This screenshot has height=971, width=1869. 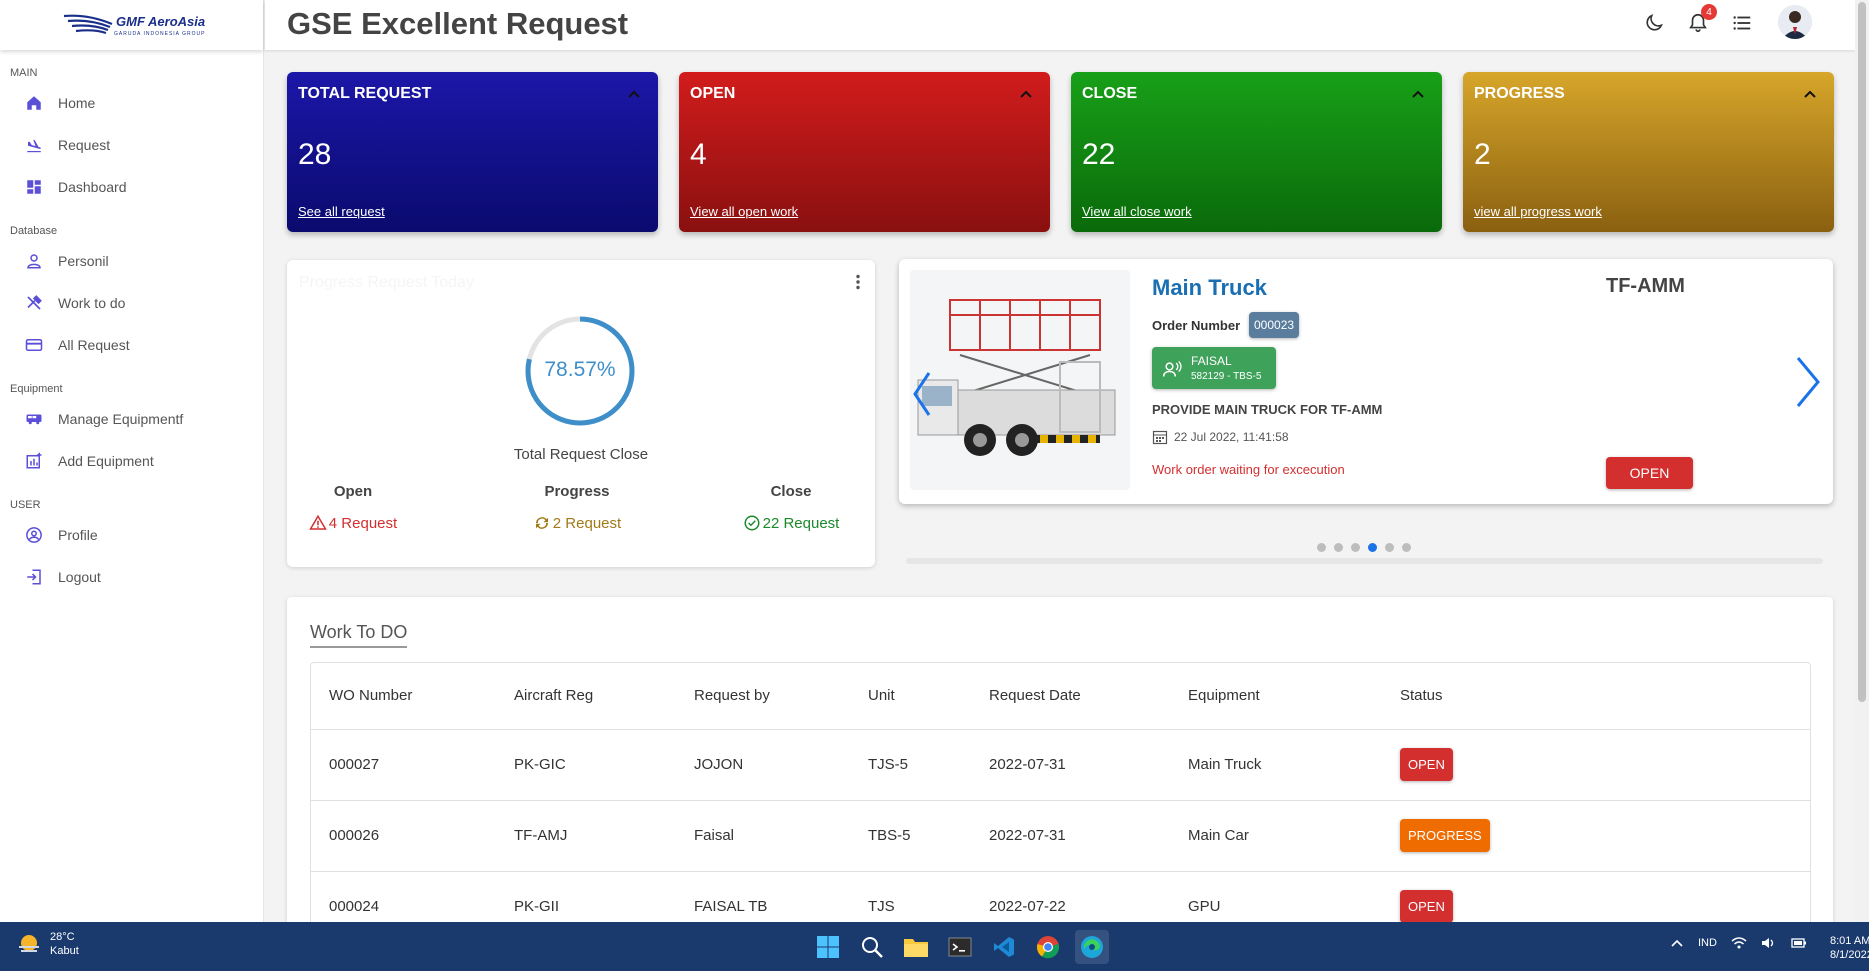 What do you see at coordinates (1070, 765) in the screenshot?
I see `cell-date: 2022-07-31` at bounding box center [1070, 765].